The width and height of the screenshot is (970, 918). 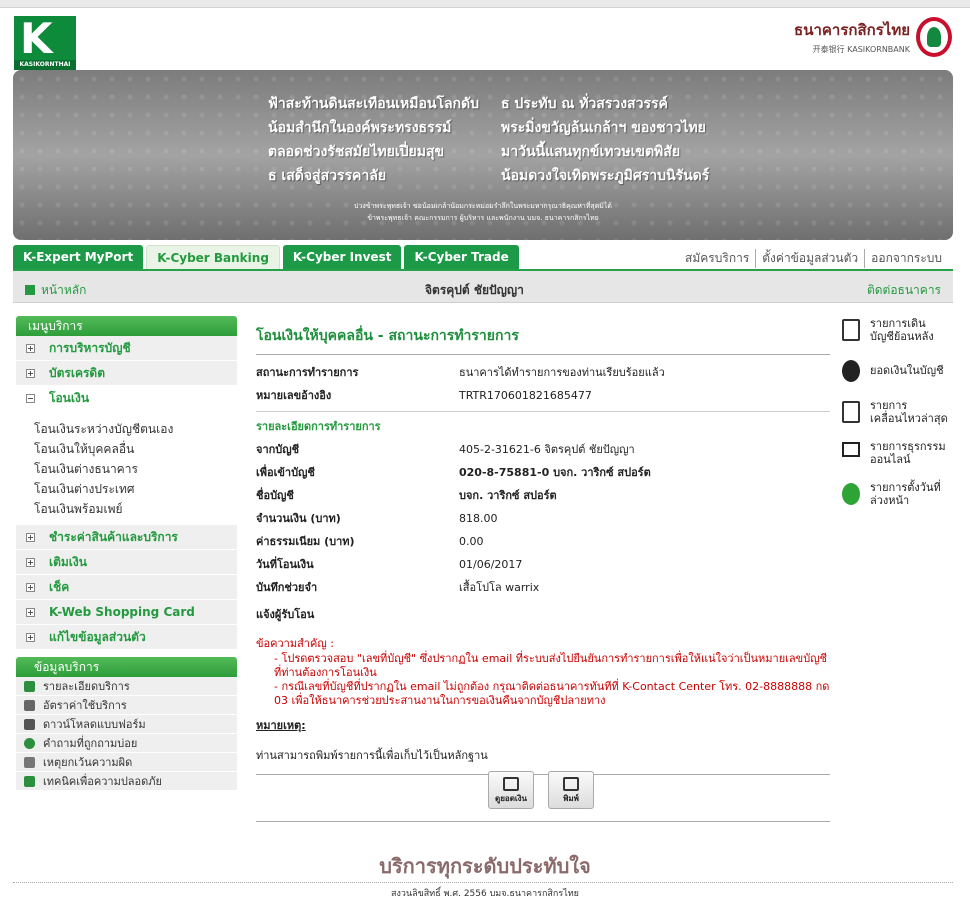 What do you see at coordinates (126, 373) in the screenshot?
I see `menu-credit-card: บัตรเครดิต` at bounding box center [126, 373].